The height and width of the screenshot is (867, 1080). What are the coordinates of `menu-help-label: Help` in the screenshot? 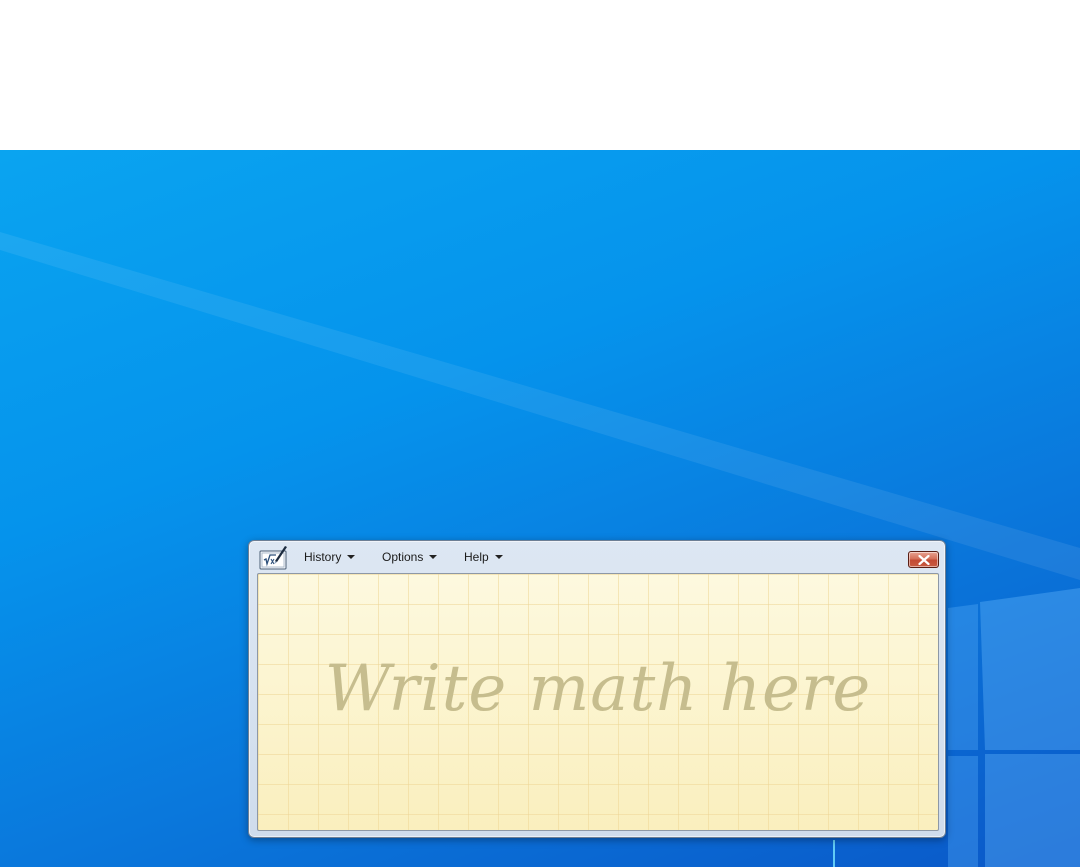 It's located at (476, 557).